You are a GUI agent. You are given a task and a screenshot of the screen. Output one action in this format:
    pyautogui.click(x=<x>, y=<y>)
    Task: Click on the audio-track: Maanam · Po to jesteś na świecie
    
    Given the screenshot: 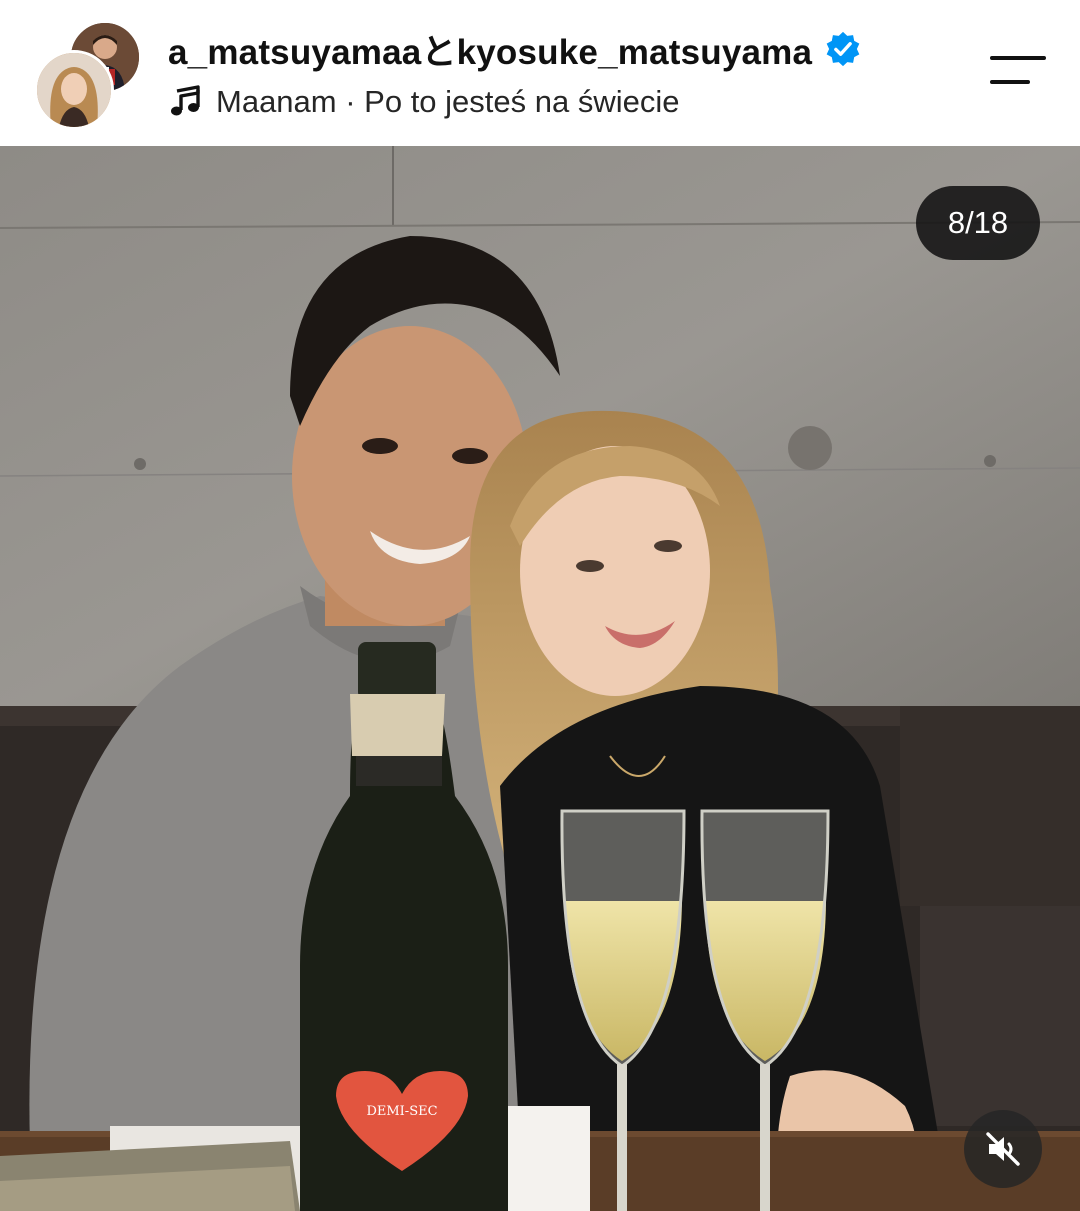 What is the action you would take?
    pyautogui.click(x=424, y=102)
    